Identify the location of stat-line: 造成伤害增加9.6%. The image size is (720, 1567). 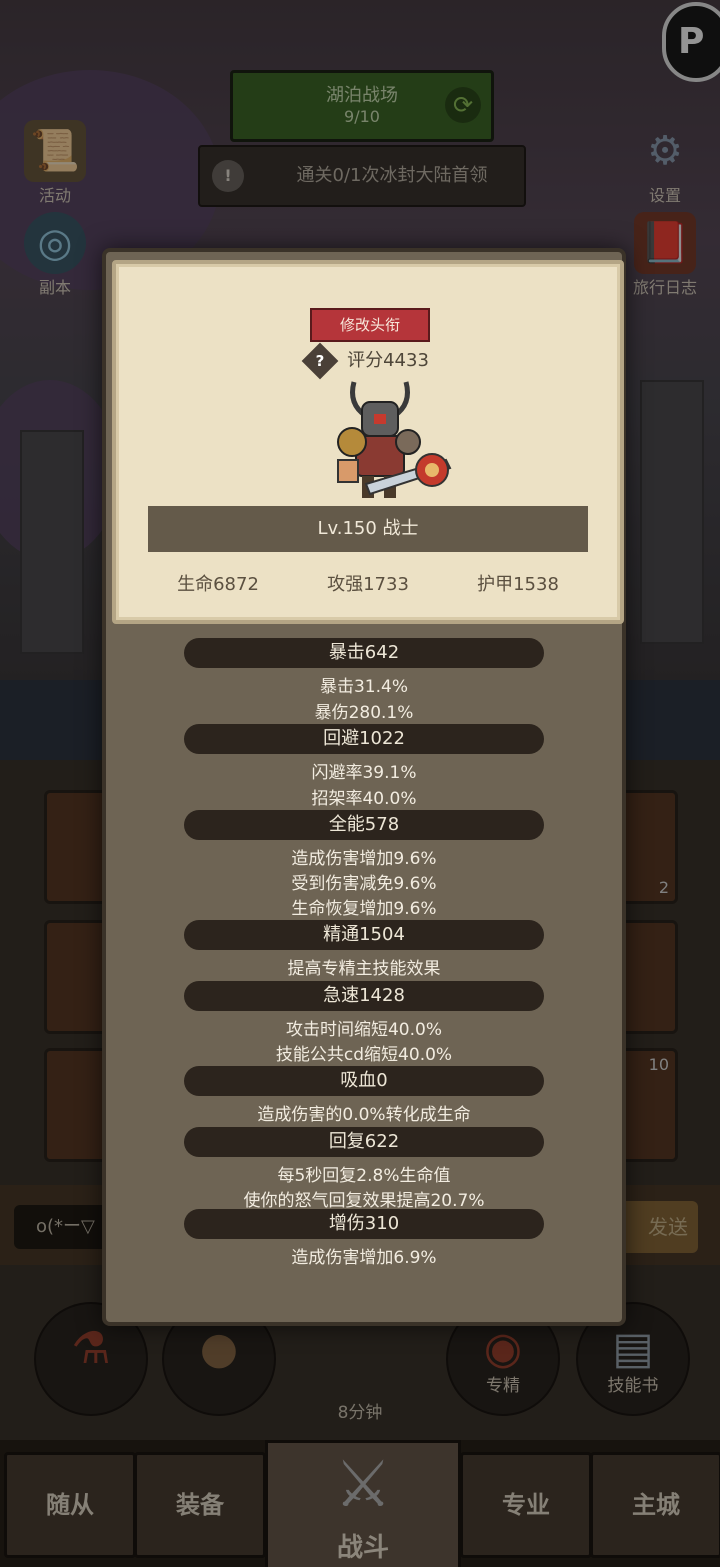
(364, 859).